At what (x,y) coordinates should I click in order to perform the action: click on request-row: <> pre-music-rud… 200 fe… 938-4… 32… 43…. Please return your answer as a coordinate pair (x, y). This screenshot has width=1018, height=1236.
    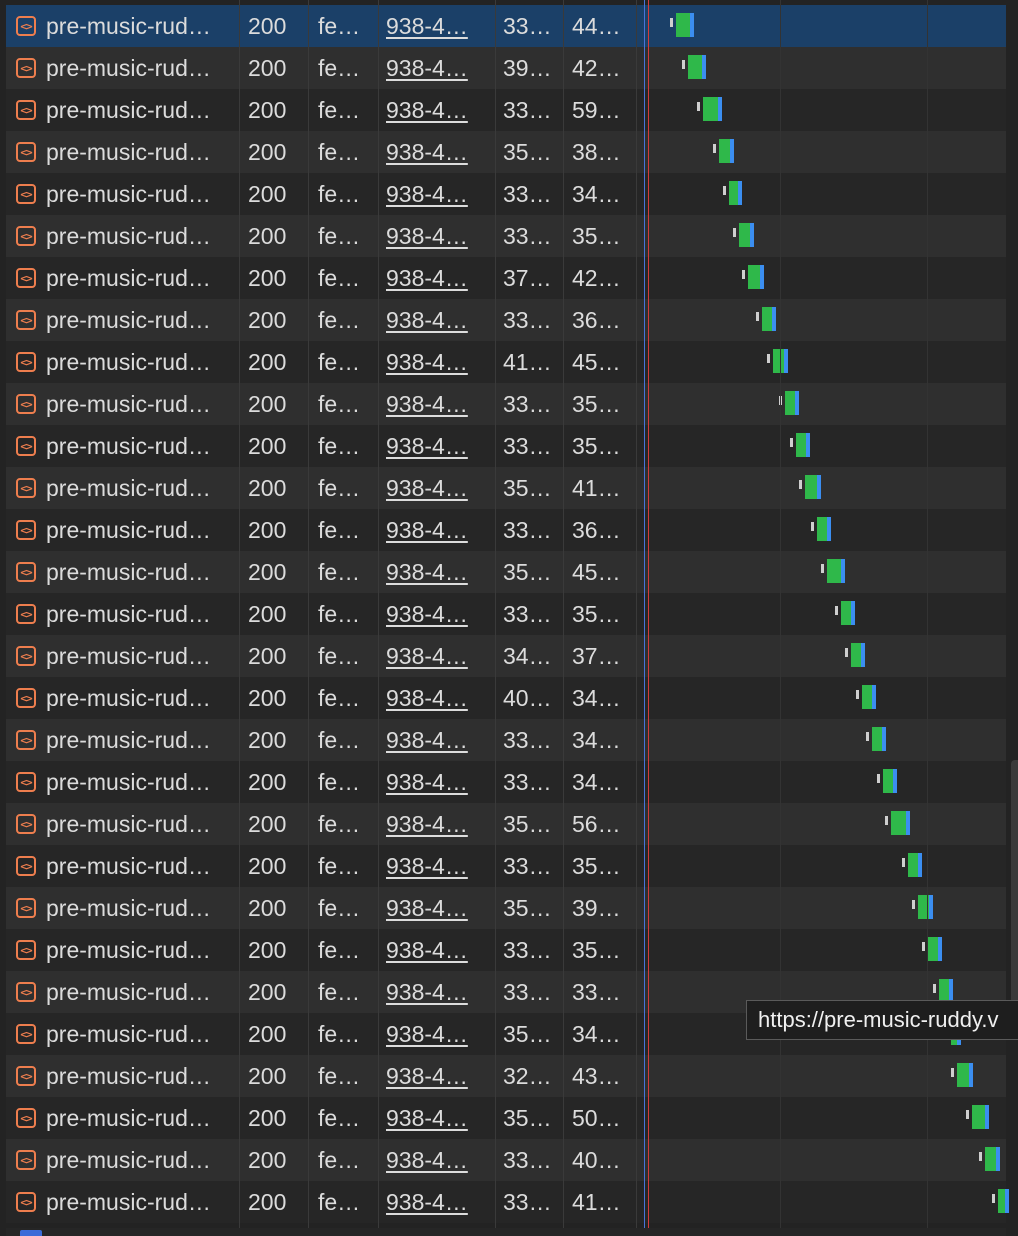
    Looking at the image, I should click on (506, 1076).